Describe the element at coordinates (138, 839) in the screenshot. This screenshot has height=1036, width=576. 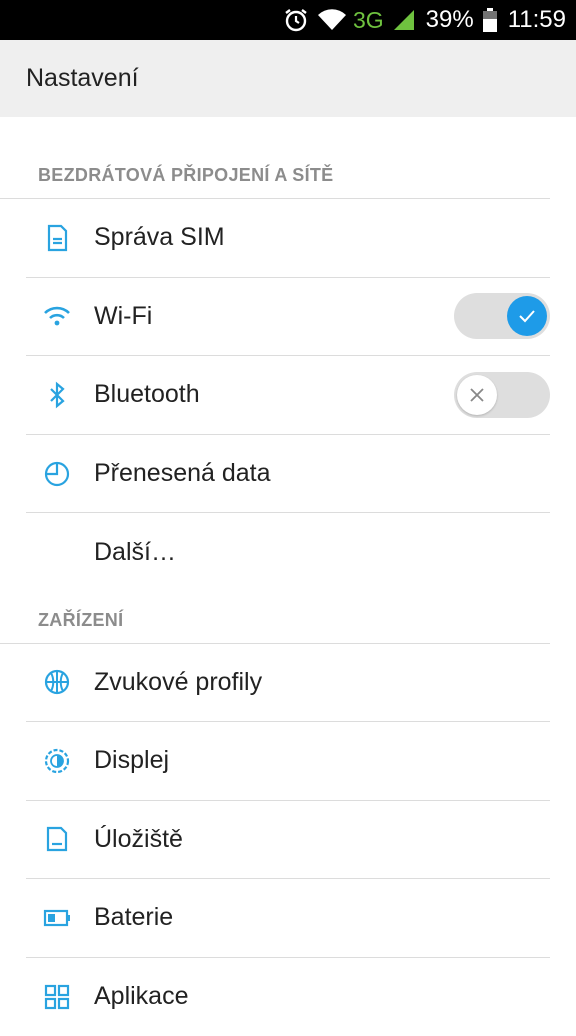
I see `setting-label: Úložiště` at that location.